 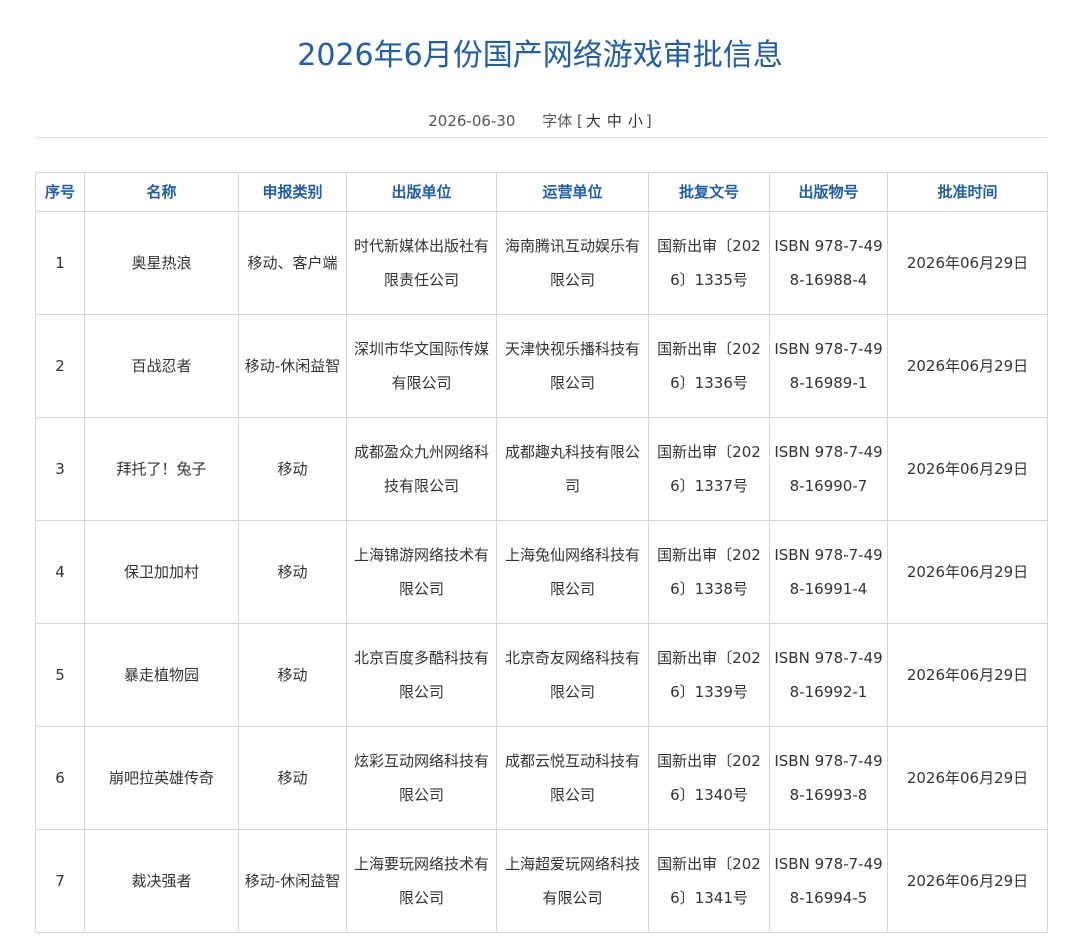 I want to click on header-index: 序号, so click(x=60, y=192).